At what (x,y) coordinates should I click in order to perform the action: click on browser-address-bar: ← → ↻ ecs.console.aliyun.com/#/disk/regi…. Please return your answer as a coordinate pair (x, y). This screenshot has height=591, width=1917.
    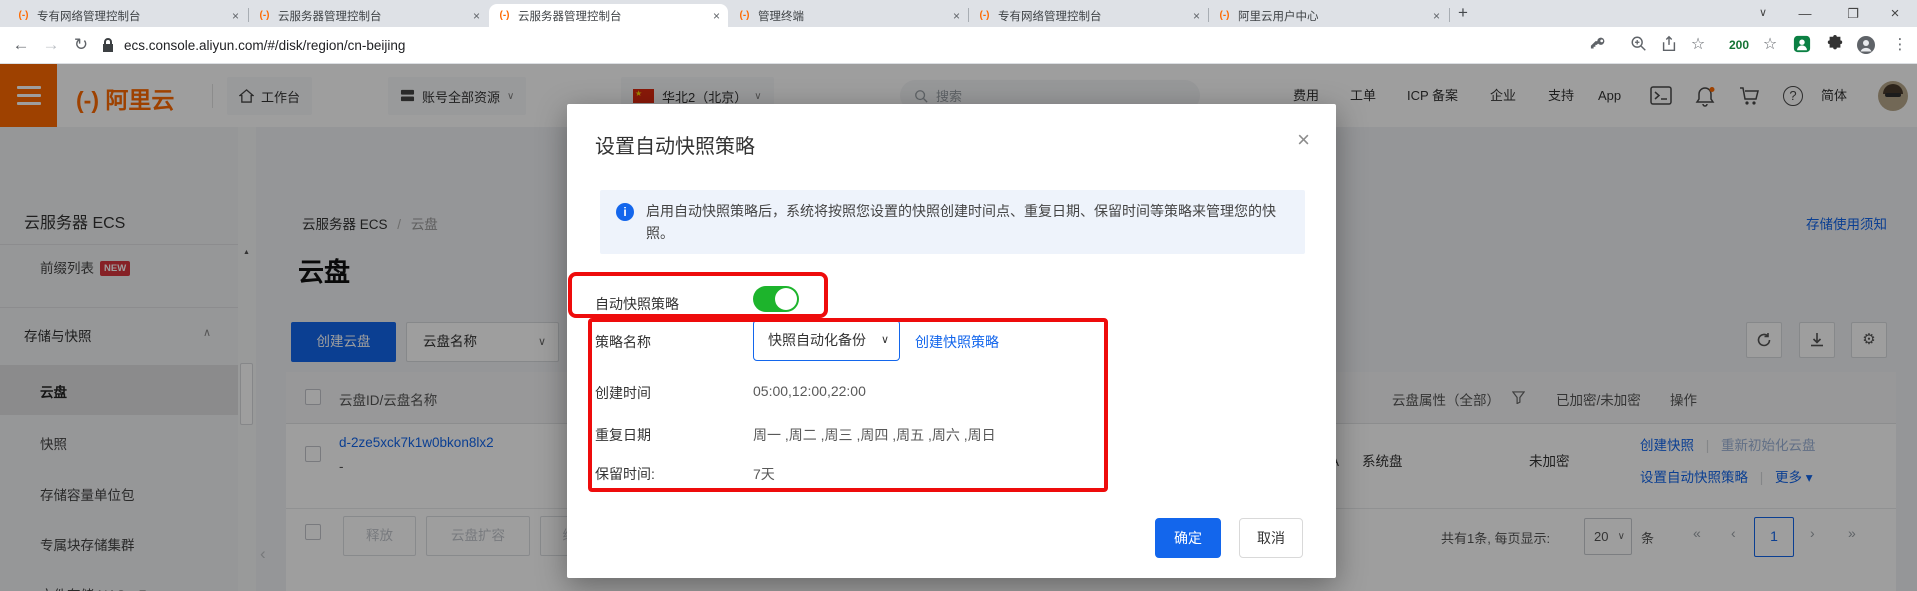
    Looking at the image, I should click on (958, 45).